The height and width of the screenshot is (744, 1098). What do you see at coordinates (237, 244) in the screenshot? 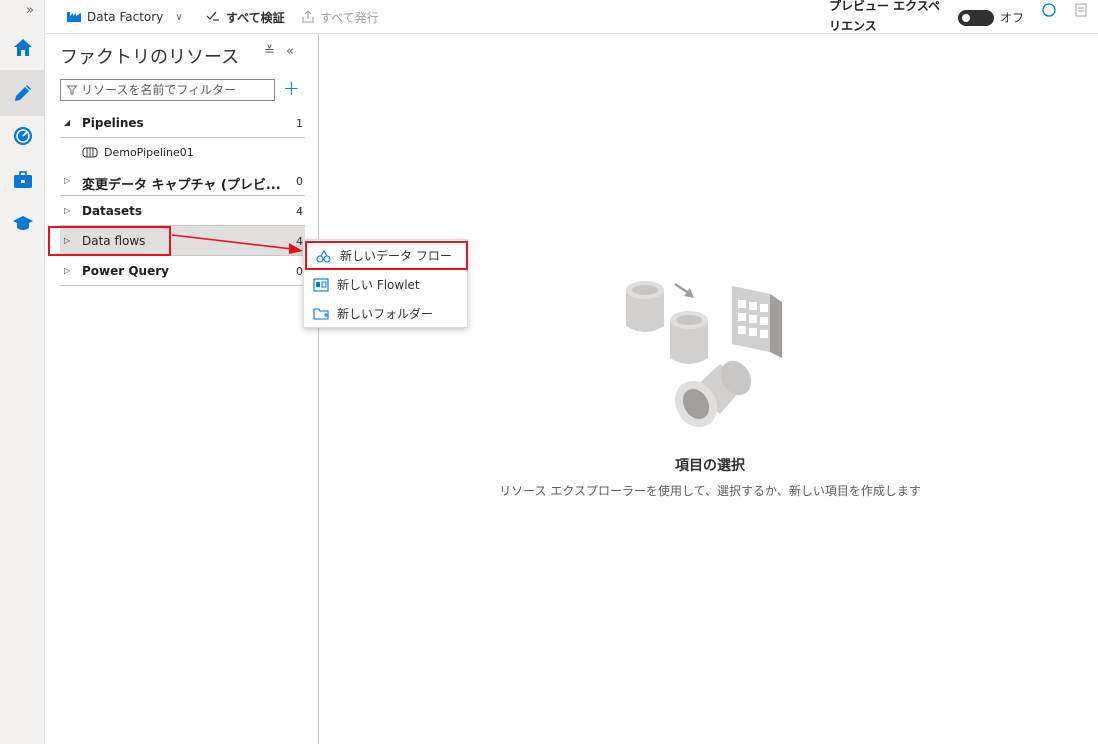
I see `annotation-arrow` at bounding box center [237, 244].